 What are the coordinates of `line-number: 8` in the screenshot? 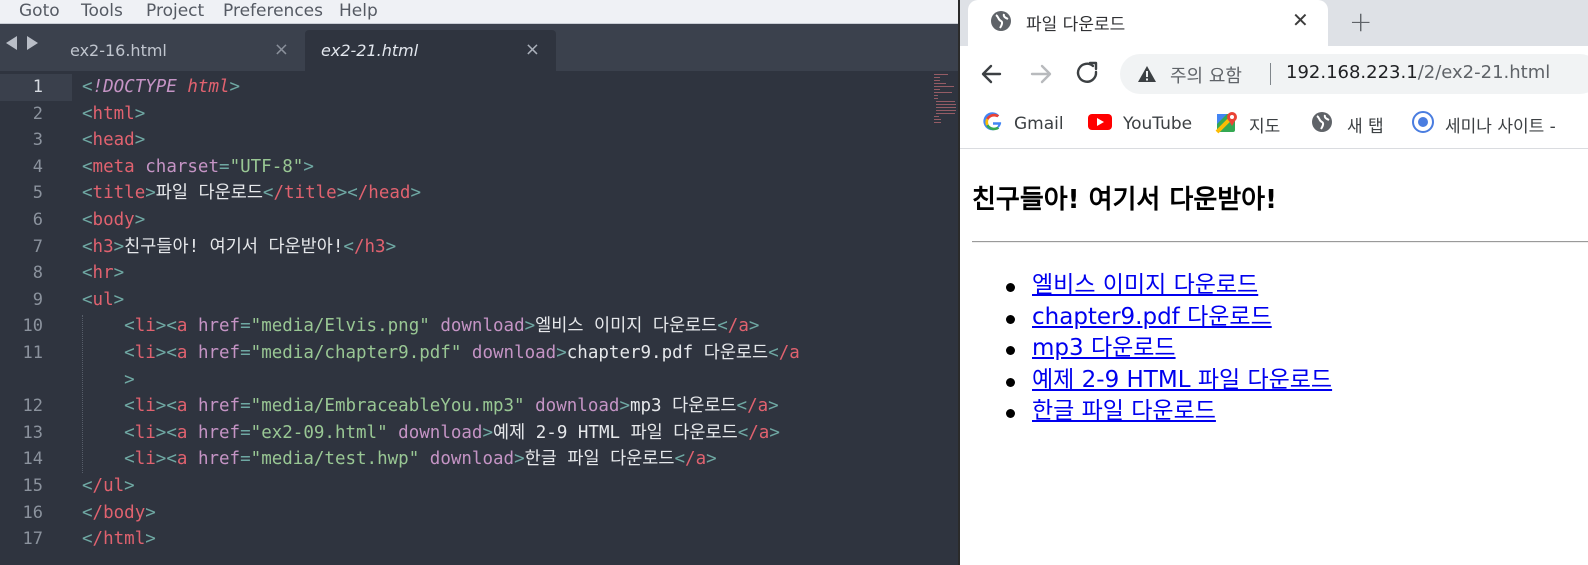 It's located at (37, 273).